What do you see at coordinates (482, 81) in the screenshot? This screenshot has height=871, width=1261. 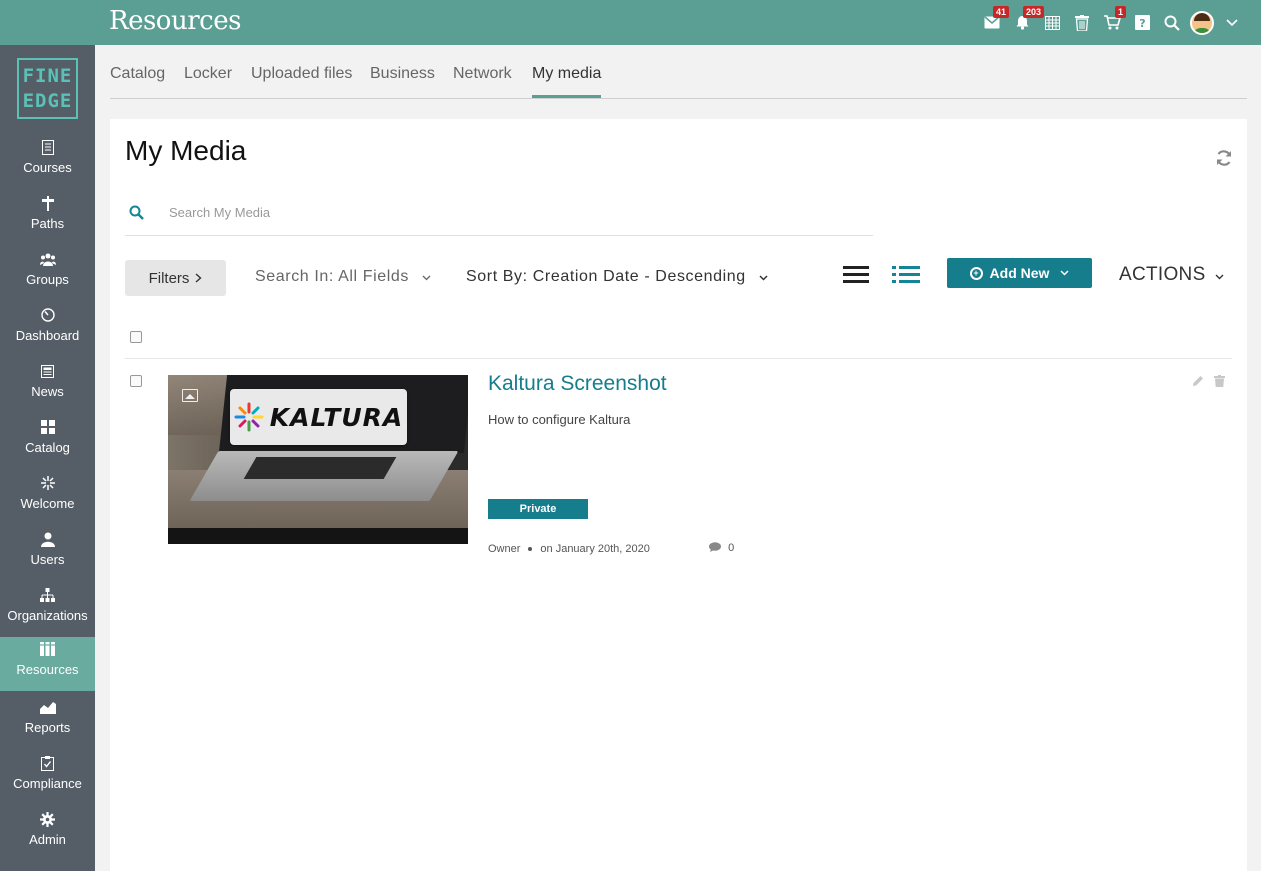 I see `tab-network: Network` at bounding box center [482, 81].